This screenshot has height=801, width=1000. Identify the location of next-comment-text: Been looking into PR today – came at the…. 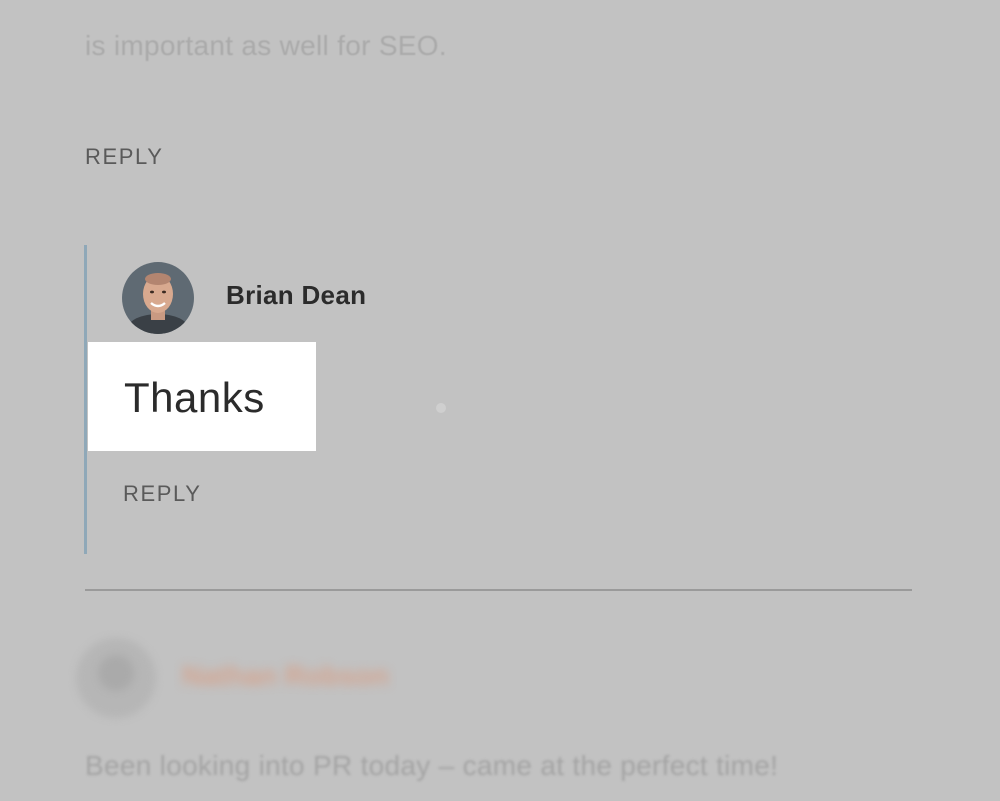
(432, 765).